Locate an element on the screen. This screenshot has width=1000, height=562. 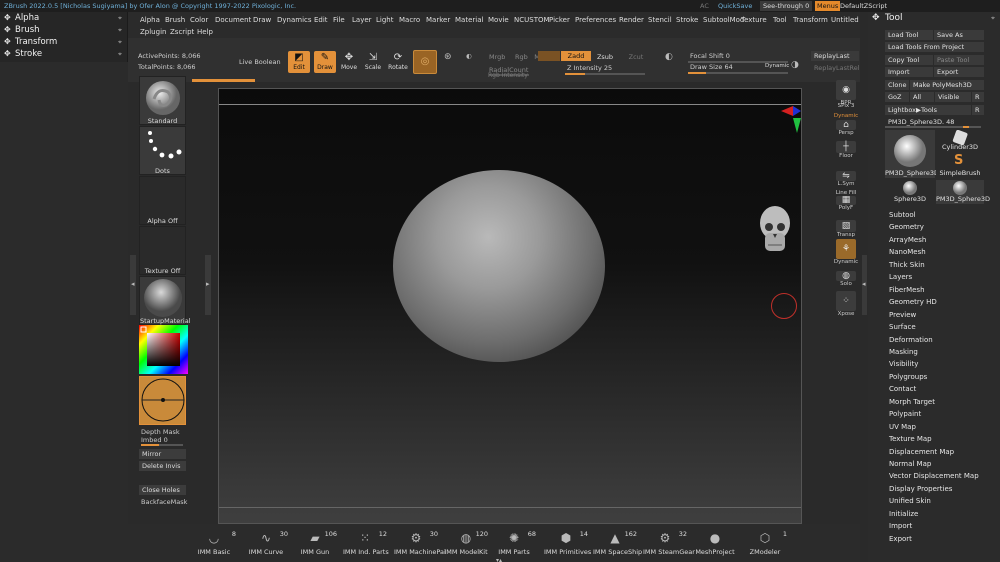
floor-button: ┼ Floor is located at coordinates (846, 150).